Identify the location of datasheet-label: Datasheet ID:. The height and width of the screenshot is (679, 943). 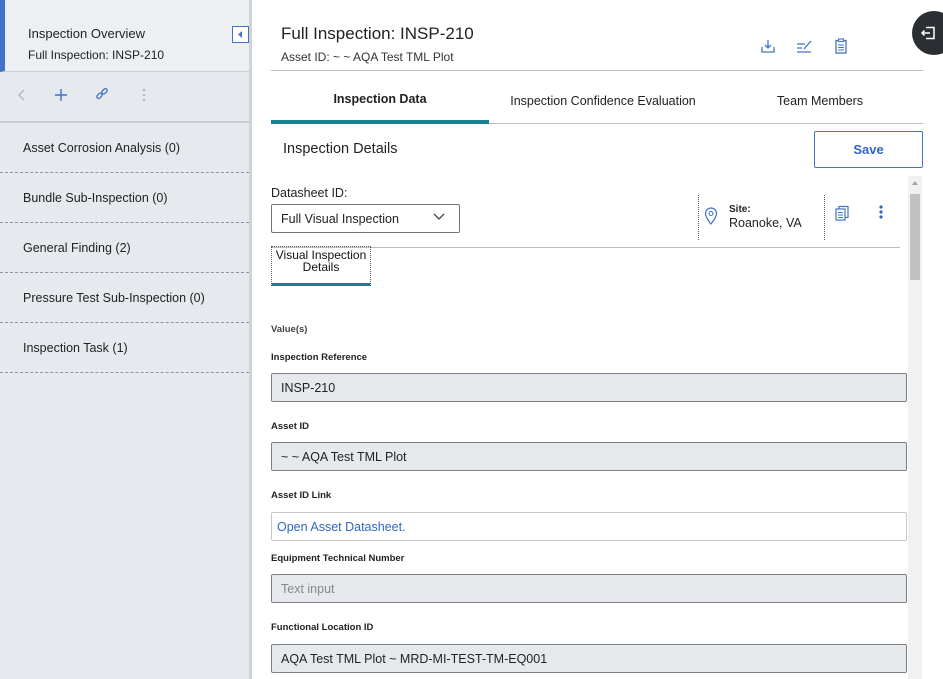
(309, 193).